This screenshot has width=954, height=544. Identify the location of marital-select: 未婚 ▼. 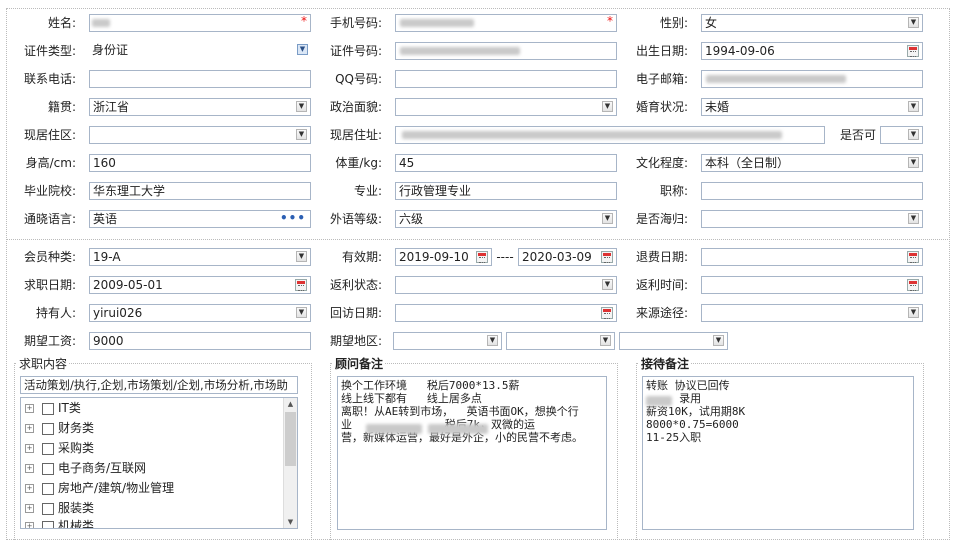
(812, 107).